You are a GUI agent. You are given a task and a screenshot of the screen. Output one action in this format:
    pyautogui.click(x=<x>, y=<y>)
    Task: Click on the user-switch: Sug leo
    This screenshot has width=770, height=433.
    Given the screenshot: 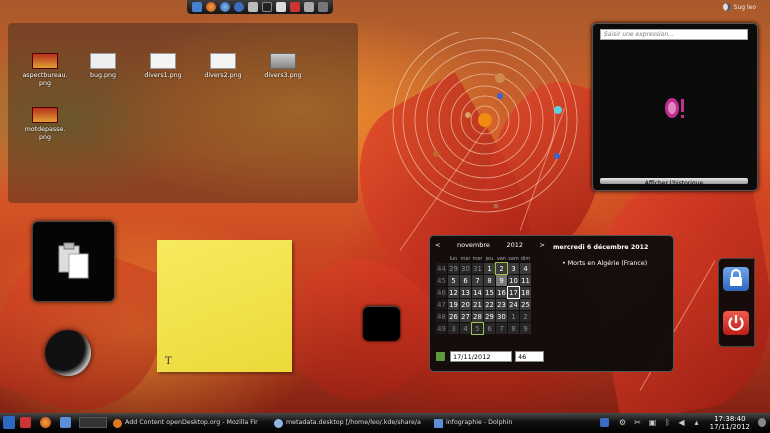 What is the action you would take?
    pyautogui.click(x=739, y=7)
    